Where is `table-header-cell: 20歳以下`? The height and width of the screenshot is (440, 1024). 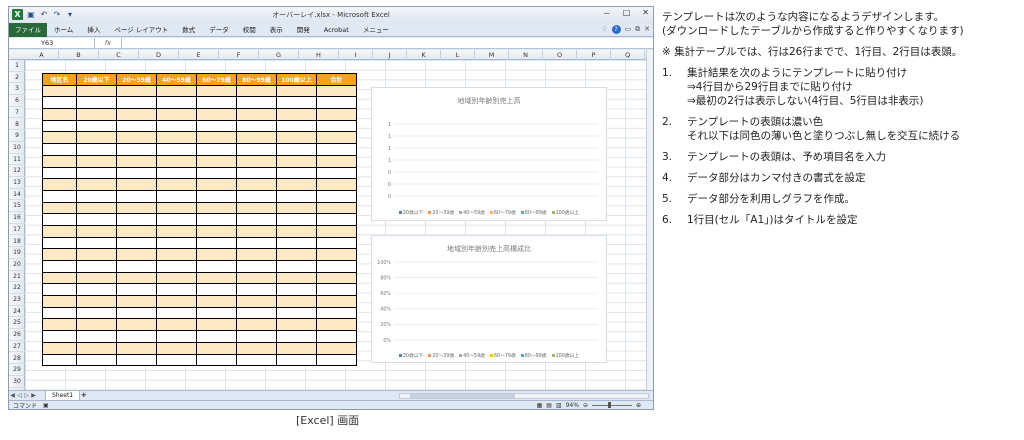
table-header-cell: 20歳以下 is located at coordinates (96, 79).